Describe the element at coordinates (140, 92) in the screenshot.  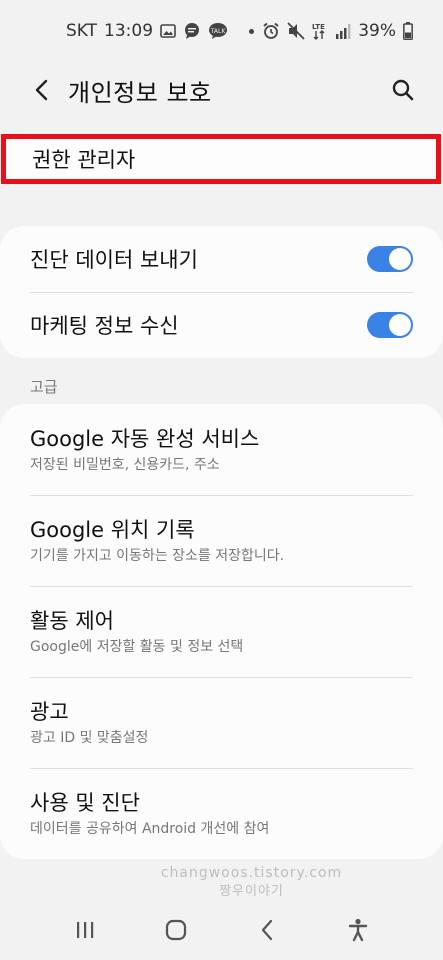
I see `page-title: 개인정보 보호` at that location.